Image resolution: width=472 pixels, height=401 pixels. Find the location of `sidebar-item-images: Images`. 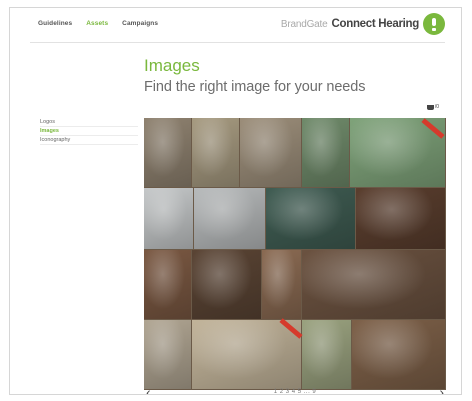

sidebar-item-images: Images is located at coordinates (89, 131).